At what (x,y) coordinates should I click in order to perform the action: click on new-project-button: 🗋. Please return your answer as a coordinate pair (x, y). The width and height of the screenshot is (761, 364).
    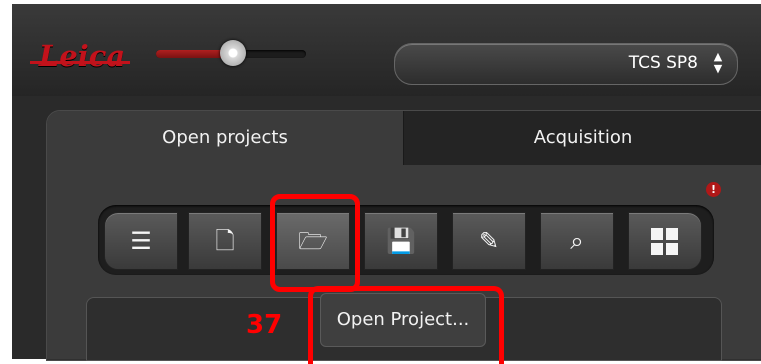
    Looking at the image, I should click on (225, 241).